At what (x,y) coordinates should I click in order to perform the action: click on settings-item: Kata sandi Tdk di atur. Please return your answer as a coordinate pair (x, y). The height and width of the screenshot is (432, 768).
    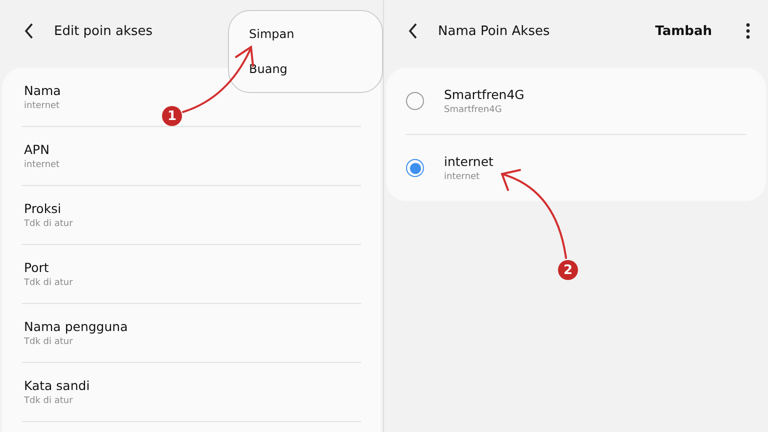
    Looking at the image, I should click on (191, 392).